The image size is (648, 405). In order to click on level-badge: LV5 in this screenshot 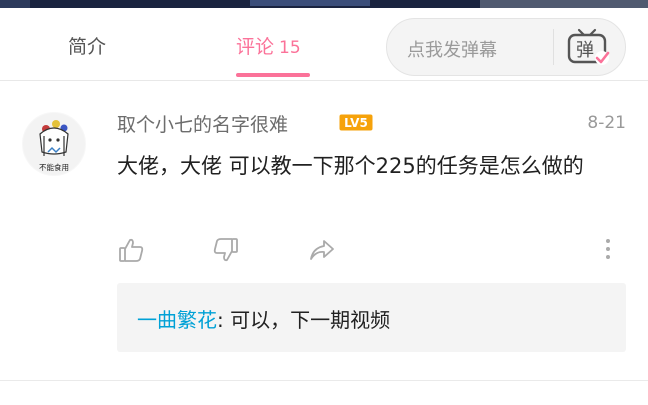, I will do `click(356, 122)`.